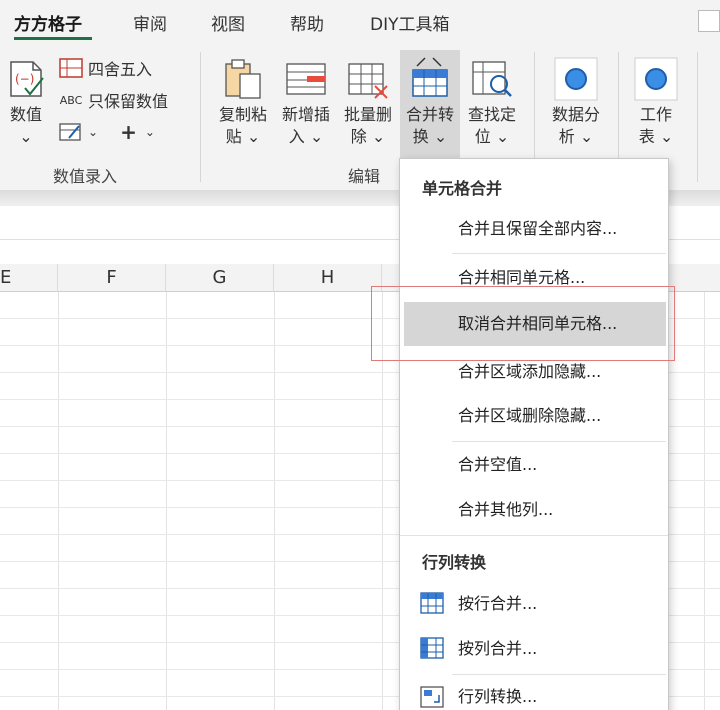 The height and width of the screenshot is (710, 720). Describe the element at coordinates (228, 22) in the screenshot. I see `tab-view: 视图` at that location.